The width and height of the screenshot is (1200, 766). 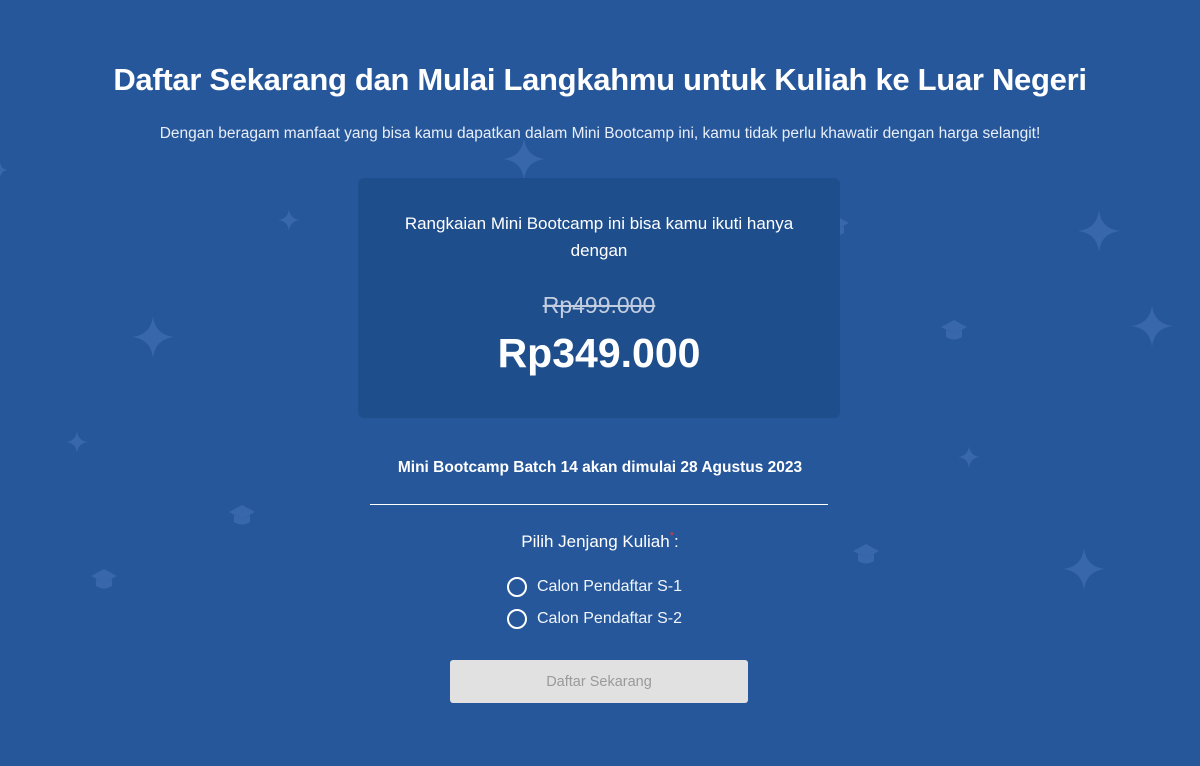 What do you see at coordinates (671, 536) in the screenshot?
I see `required-mark: *` at bounding box center [671, 536].